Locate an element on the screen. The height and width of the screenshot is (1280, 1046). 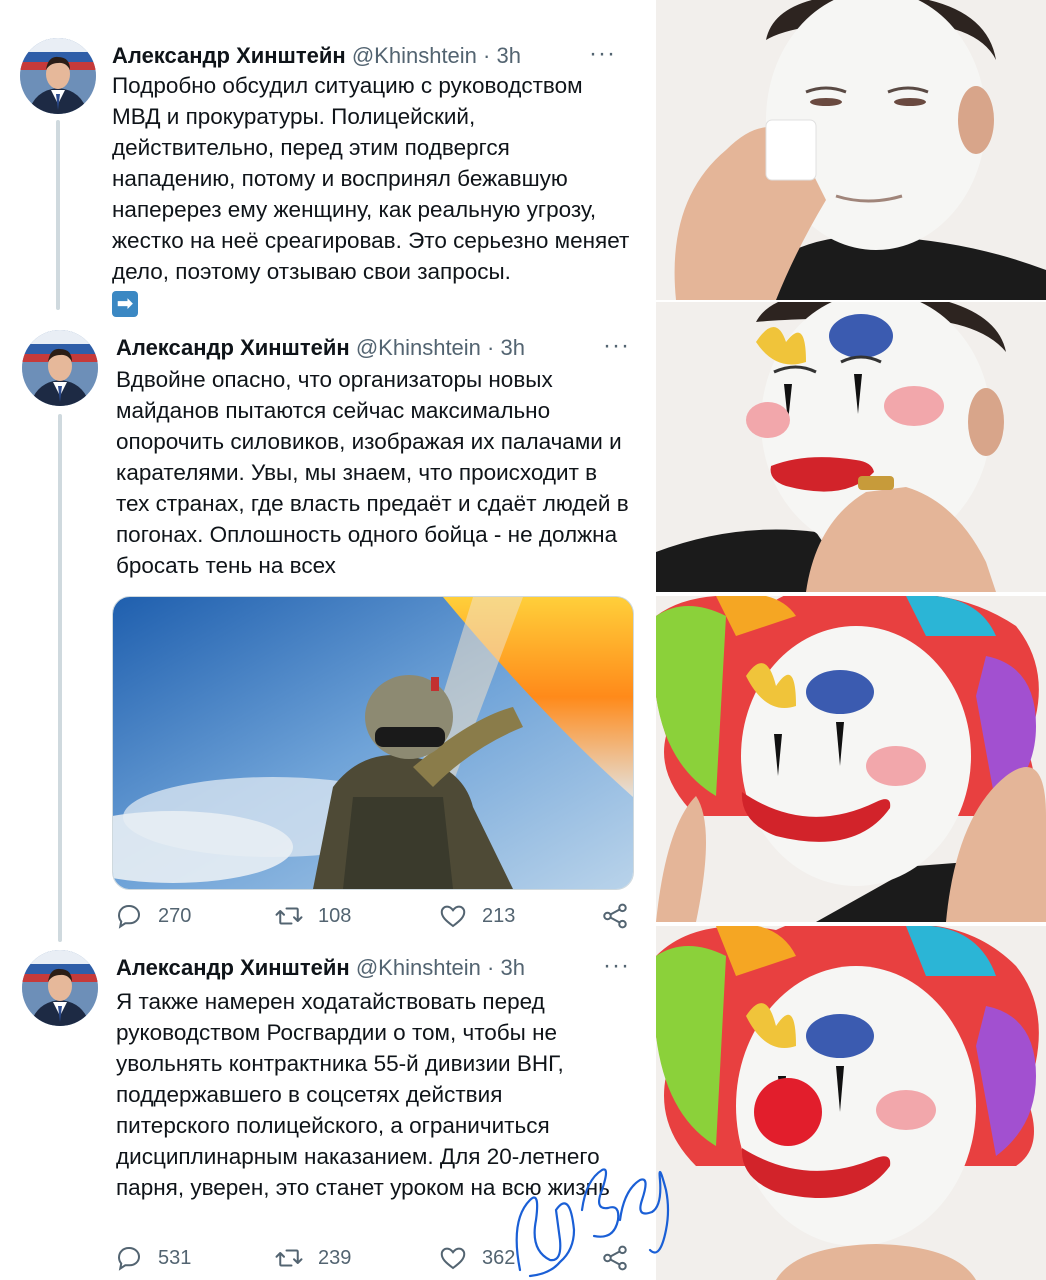
handwritten-signature is located at coordinates (592, 1223).